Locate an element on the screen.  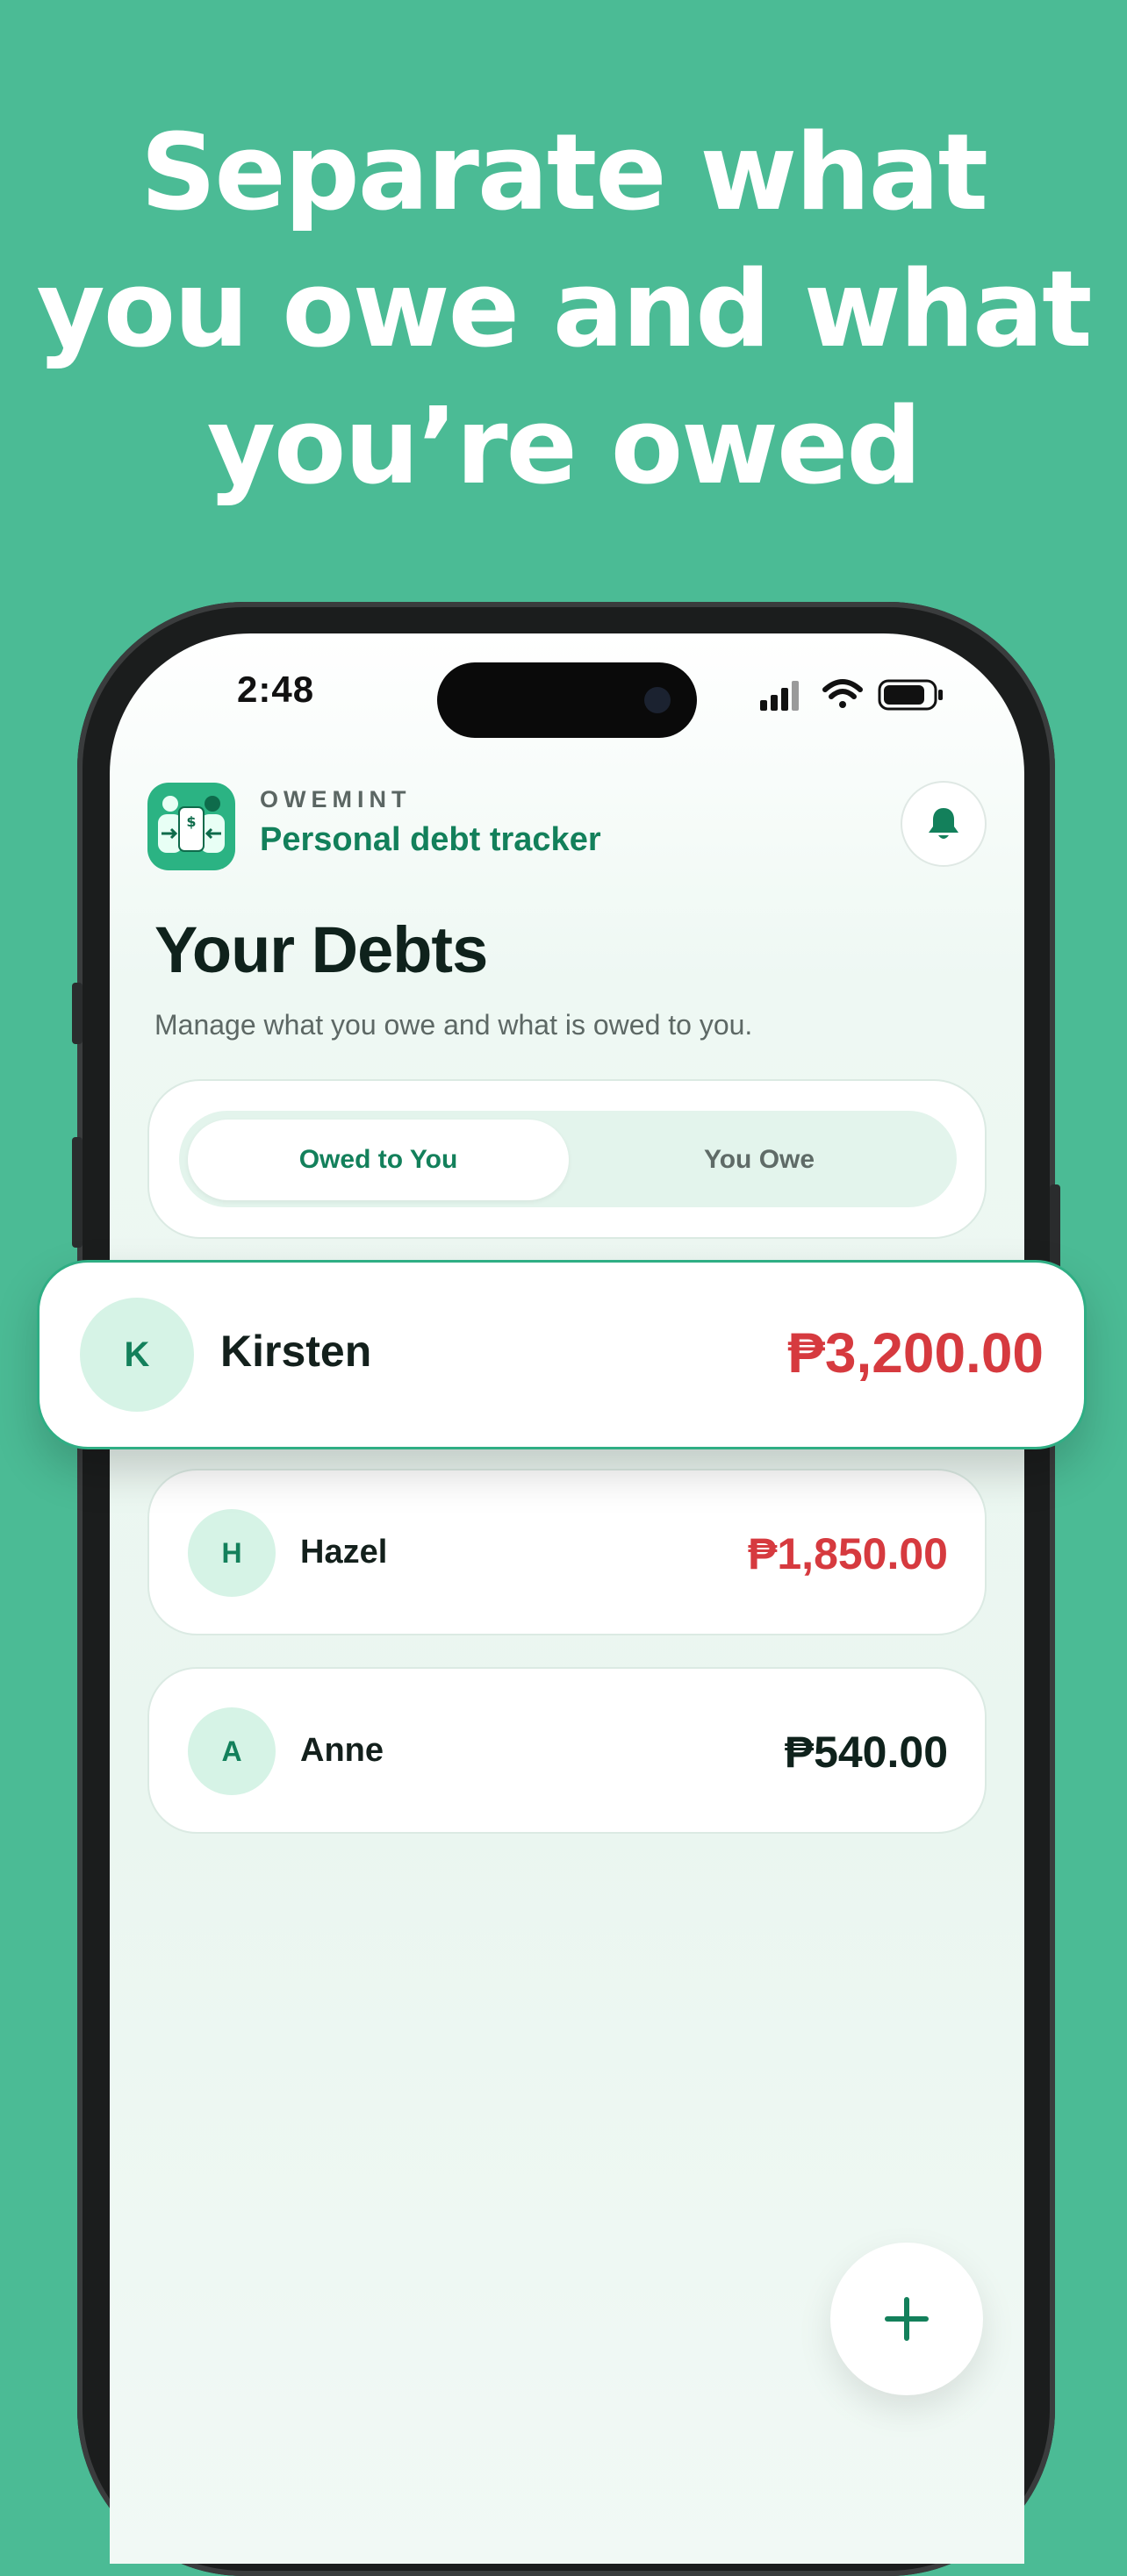
debt-amount: ₱1,850.00 is located at coordinates (848, 1553).